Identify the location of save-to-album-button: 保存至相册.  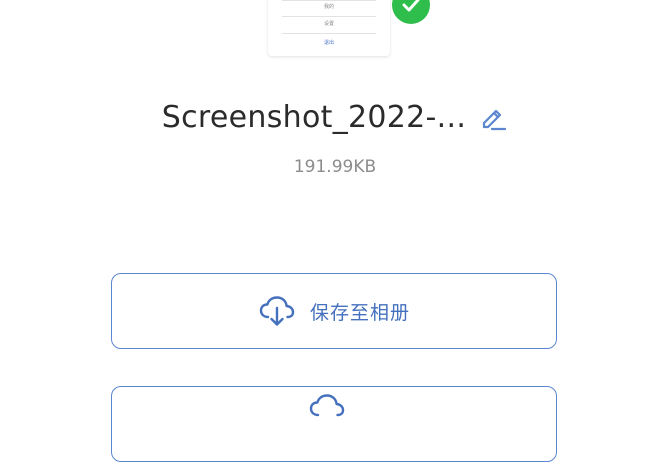
(334, 311).